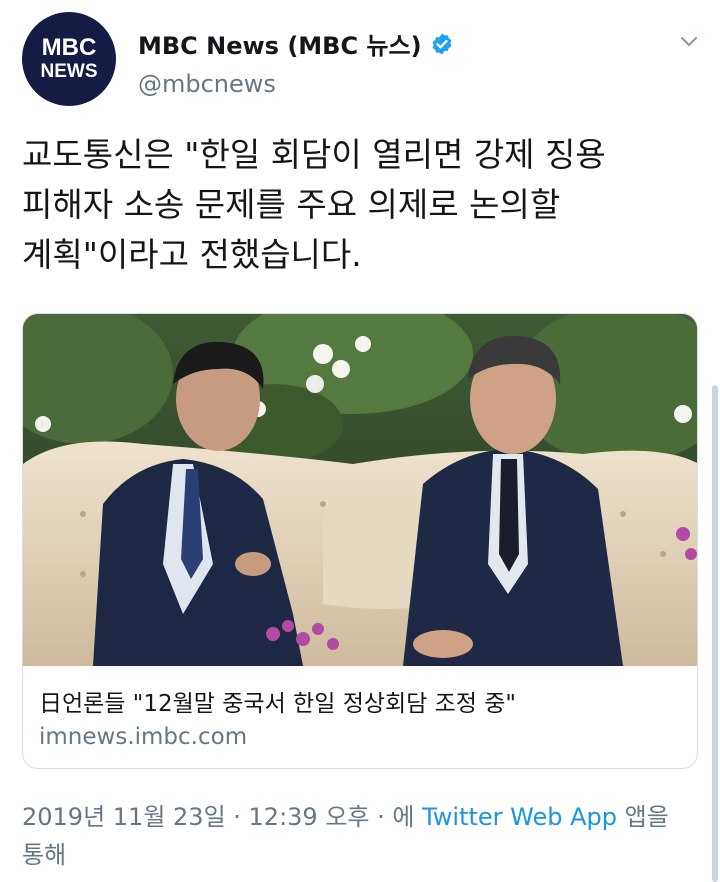 The width and height of the screenshot is (720, 882). What do you see at coordinates (143, 737) in the screenshot?
I see `card-domain: imnews.imbc.com` at bounding box center [143, 737].